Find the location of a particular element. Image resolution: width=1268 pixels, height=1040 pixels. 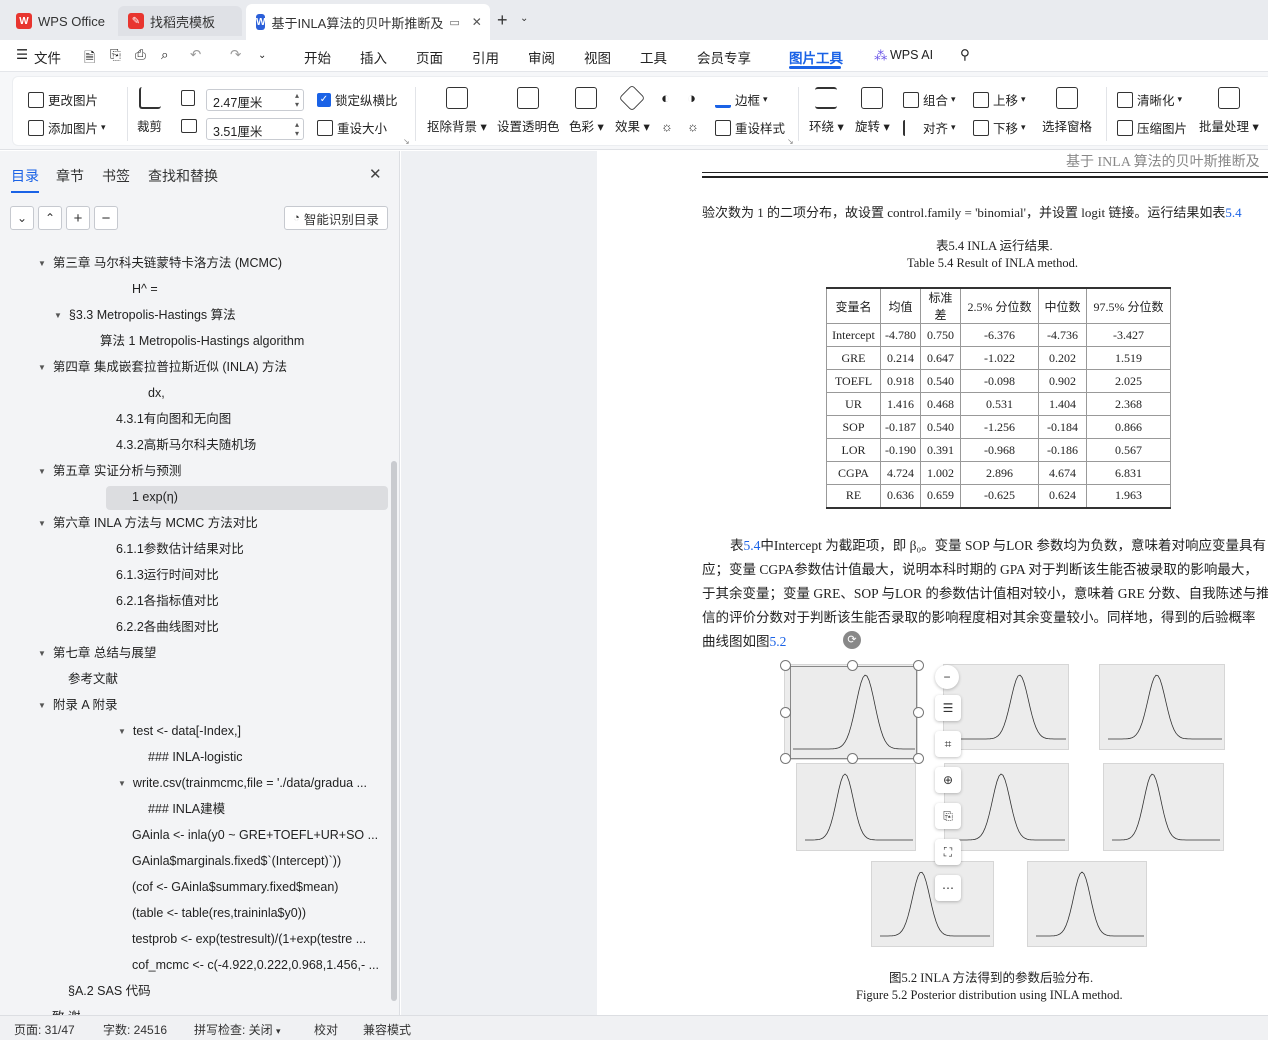

rotate-button: 旋转 ▾ is located at coordinates (872, 111).